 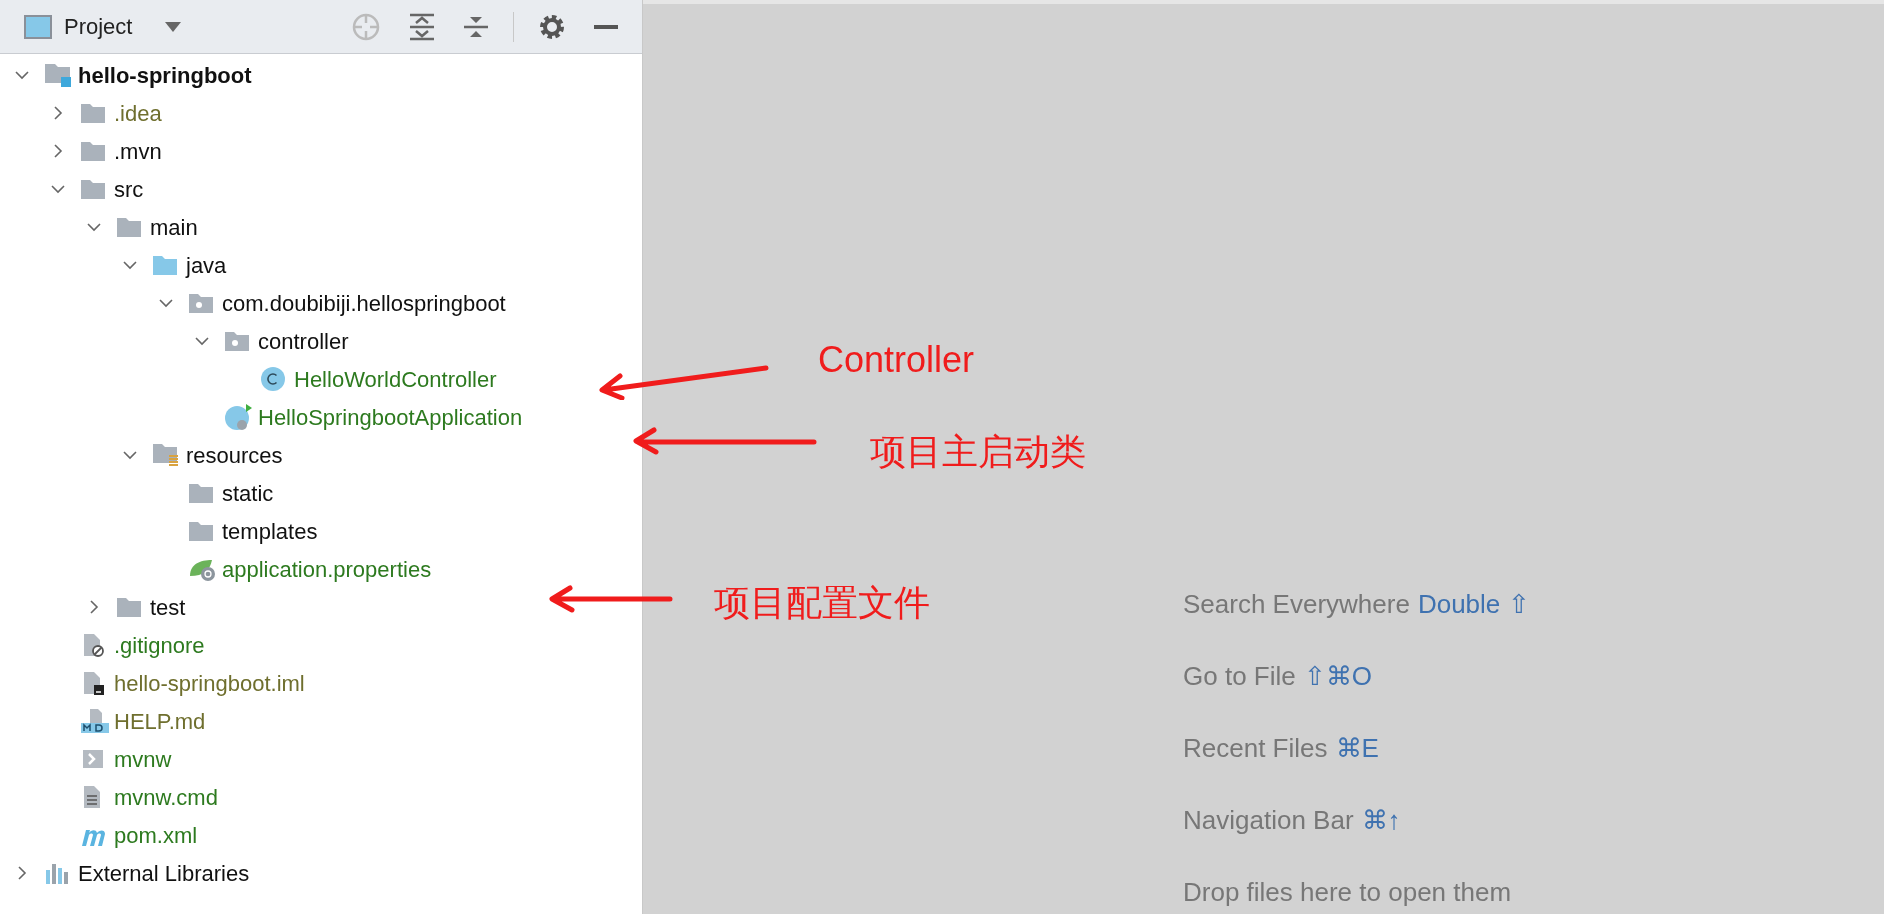 I want to click on tree-item: hello-springboot, so click(x=165, y=75).